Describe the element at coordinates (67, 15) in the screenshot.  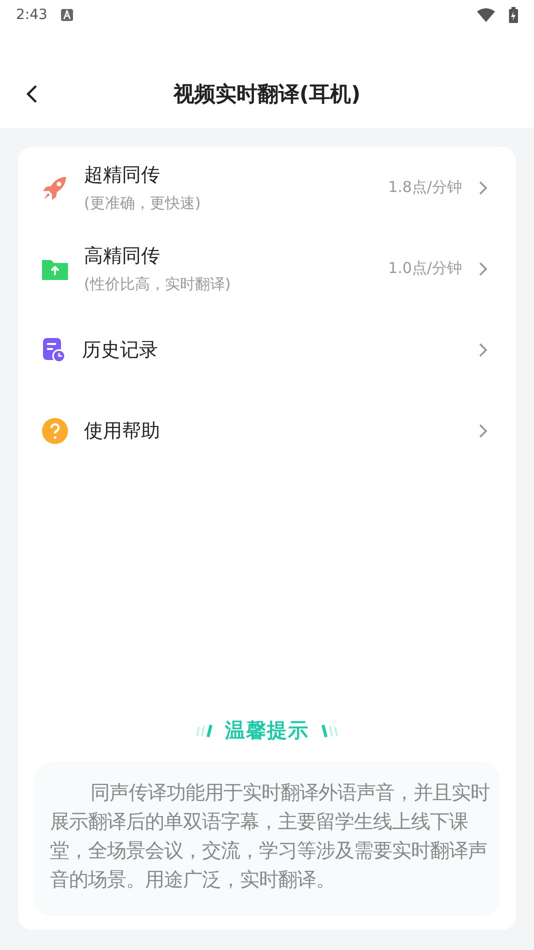
I see `keyboard-notification-icon` at that location.